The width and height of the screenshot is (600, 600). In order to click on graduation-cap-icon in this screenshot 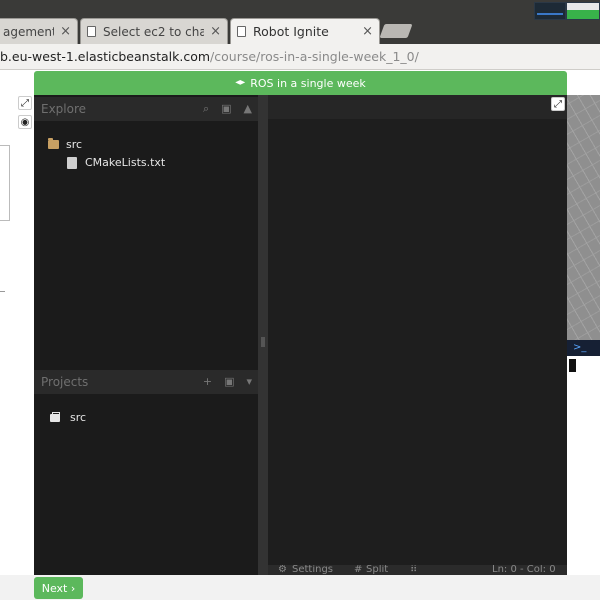, I will do `click(240, 82)`.